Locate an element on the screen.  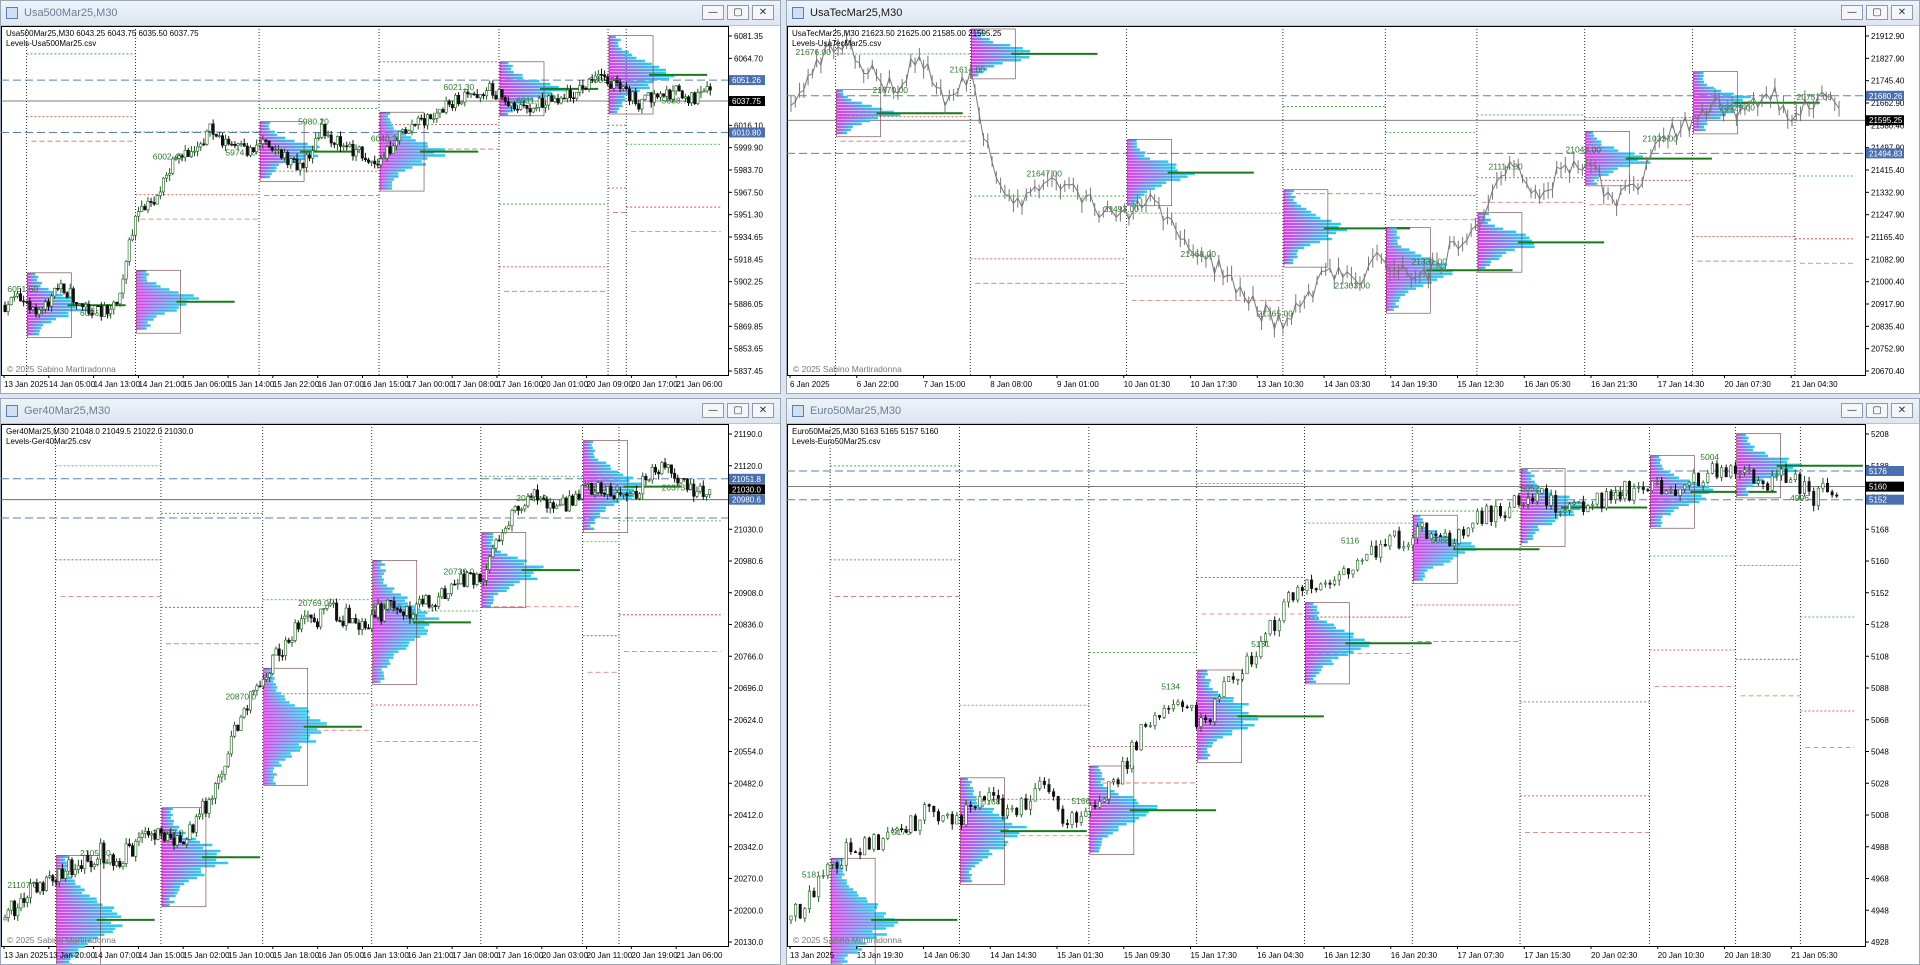
time-tick-label: 17 Jan 15:30 is located at coordinates (1547, 955).